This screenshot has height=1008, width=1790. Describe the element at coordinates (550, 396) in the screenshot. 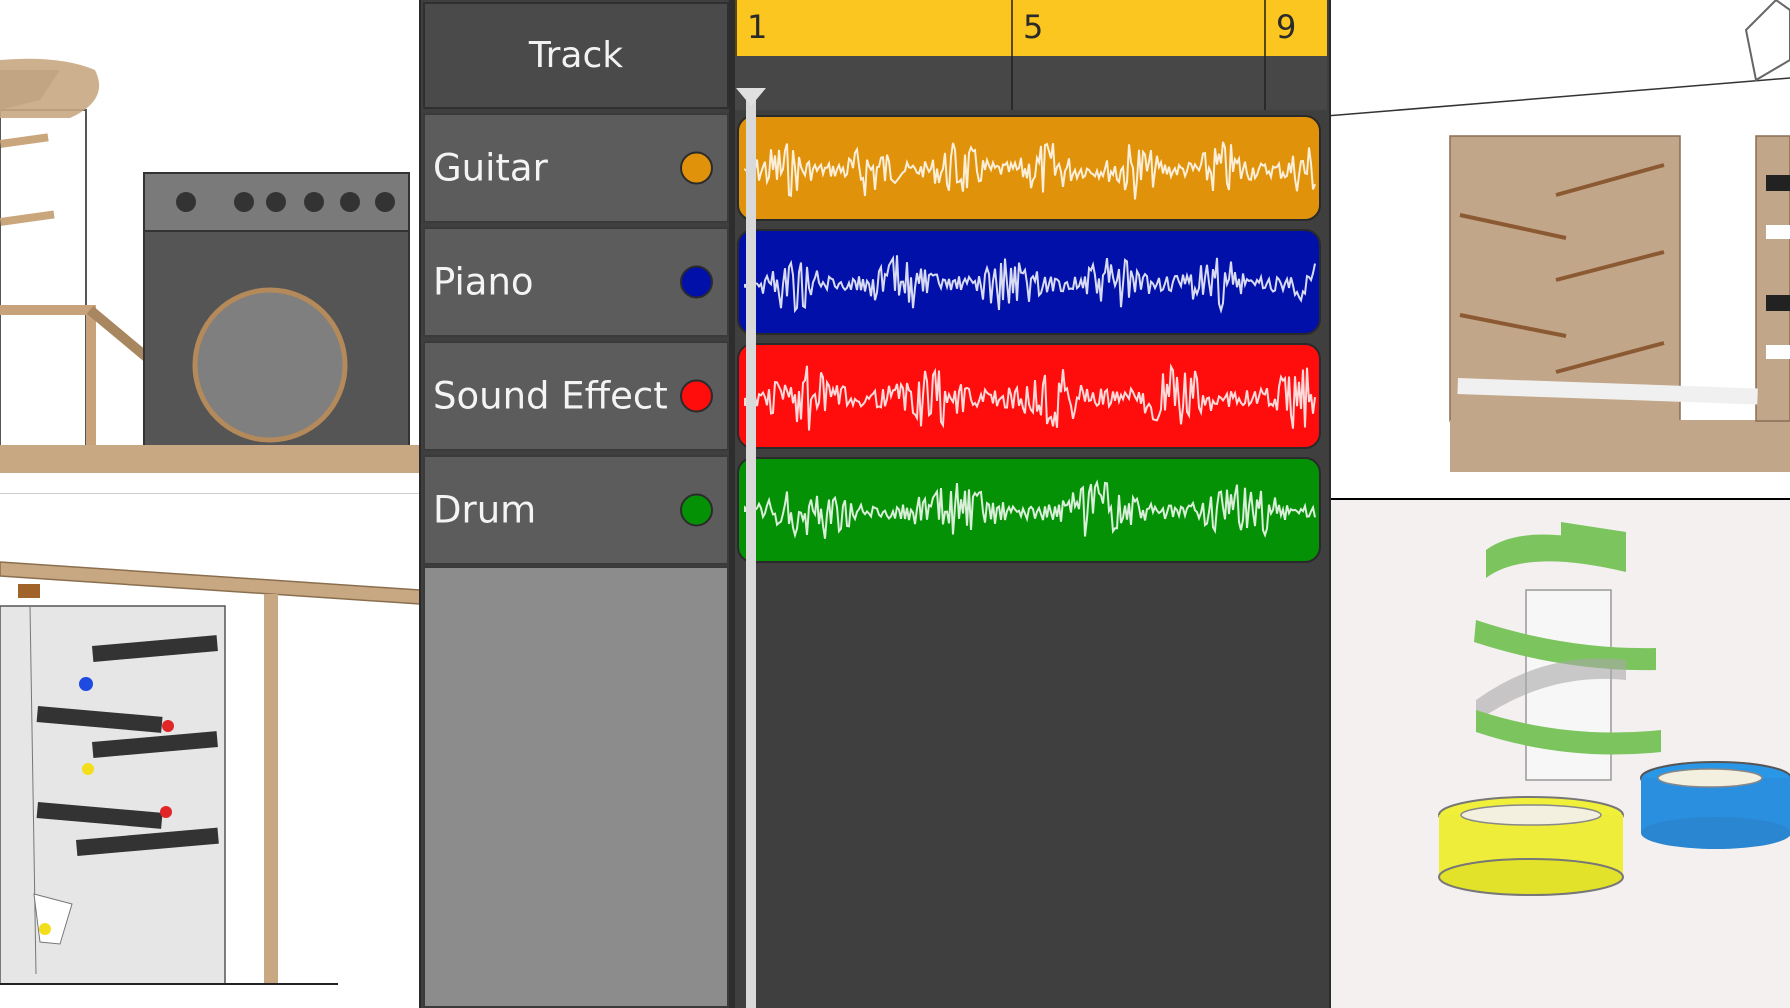

I see `track-name: Sound Effect` at that location.